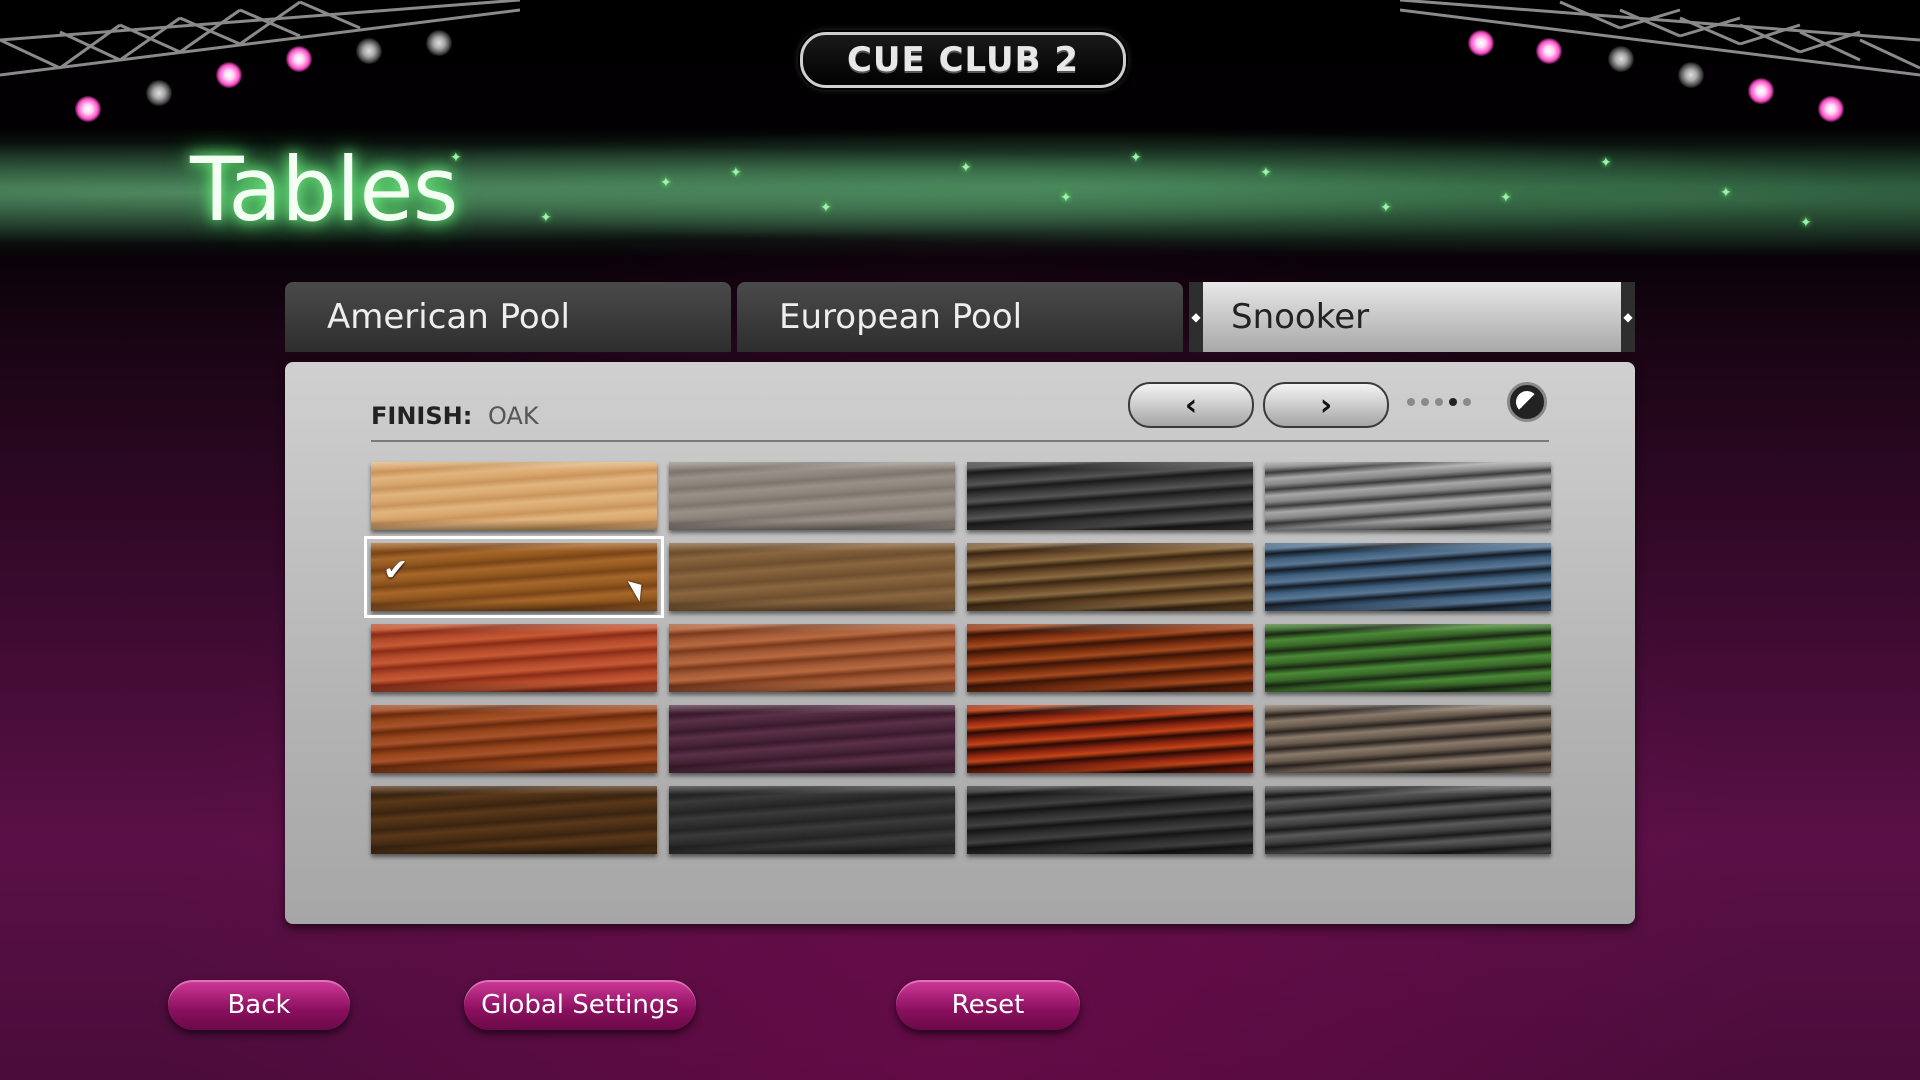 The height and width of the screenshot is (1080, 1920). What do you see at coordinates (1408, 496) in the screenshot?
I see `finish-swatch-grey-granite` at bounding box center [1408, 496].